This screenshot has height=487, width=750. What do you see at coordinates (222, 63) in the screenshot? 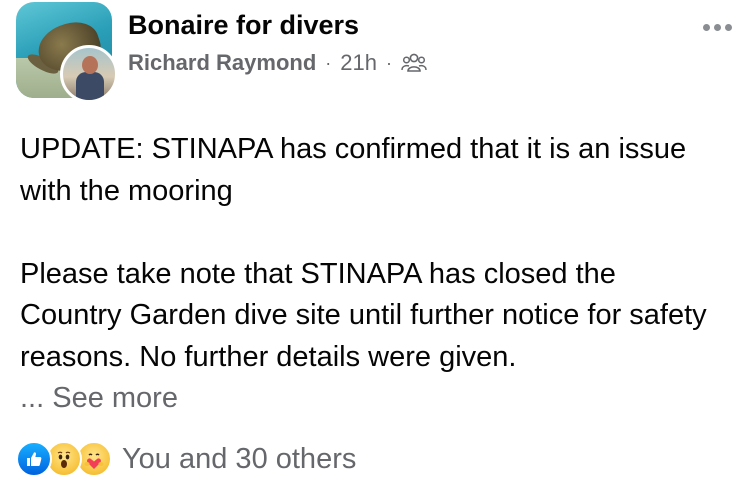
I see `author-name-link: Richard Raymond` at bounding box center [222, 63].